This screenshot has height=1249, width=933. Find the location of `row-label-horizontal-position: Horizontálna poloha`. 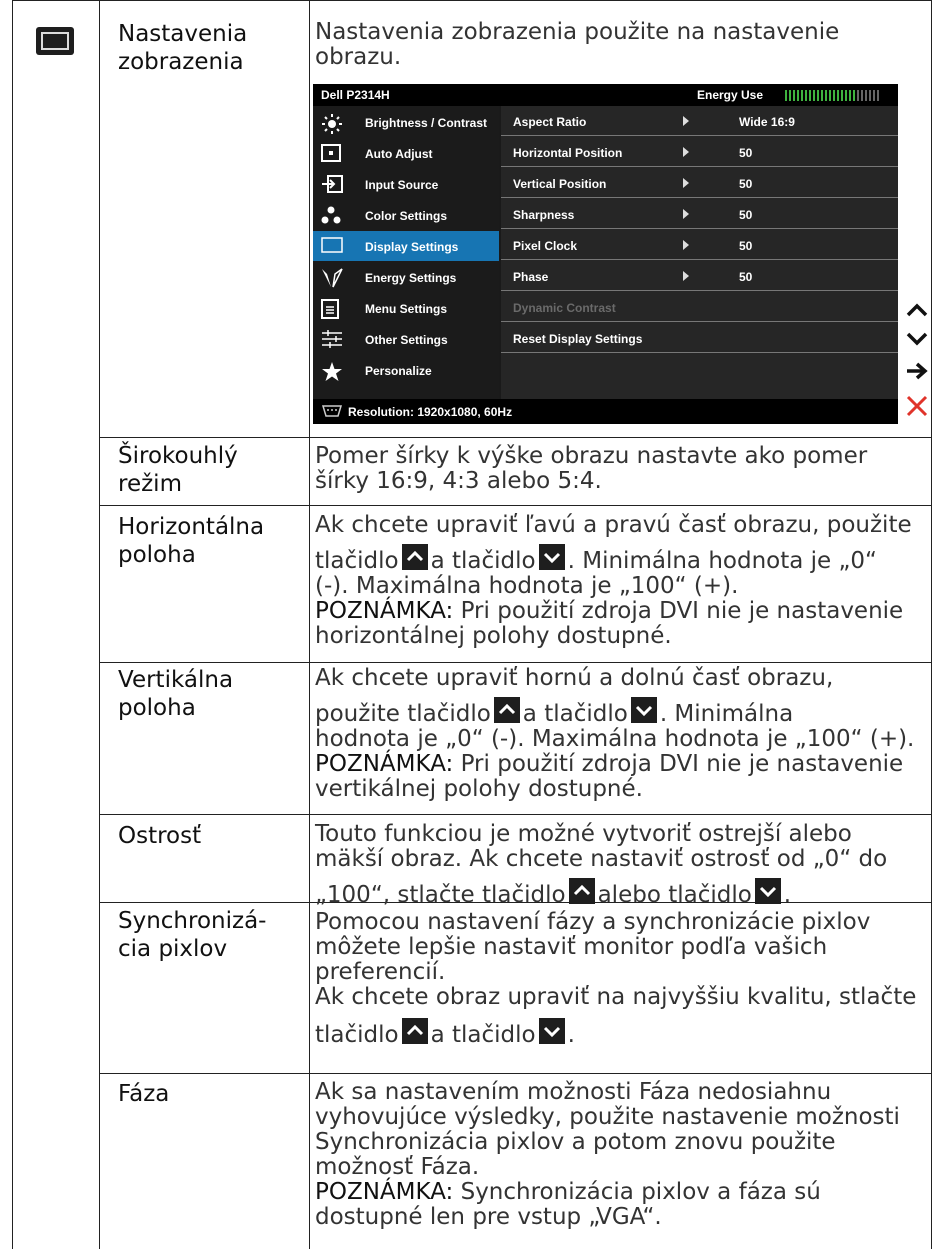

row-label-horizontal-position: Horizontálna poloha is located at coordinates (191, 541).